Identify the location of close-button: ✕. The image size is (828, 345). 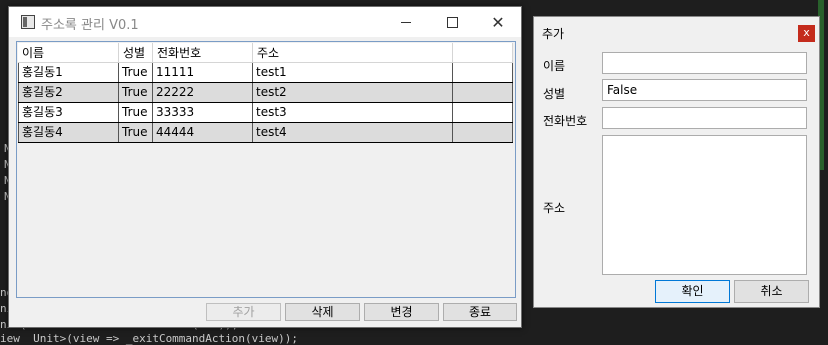
(498, 22).